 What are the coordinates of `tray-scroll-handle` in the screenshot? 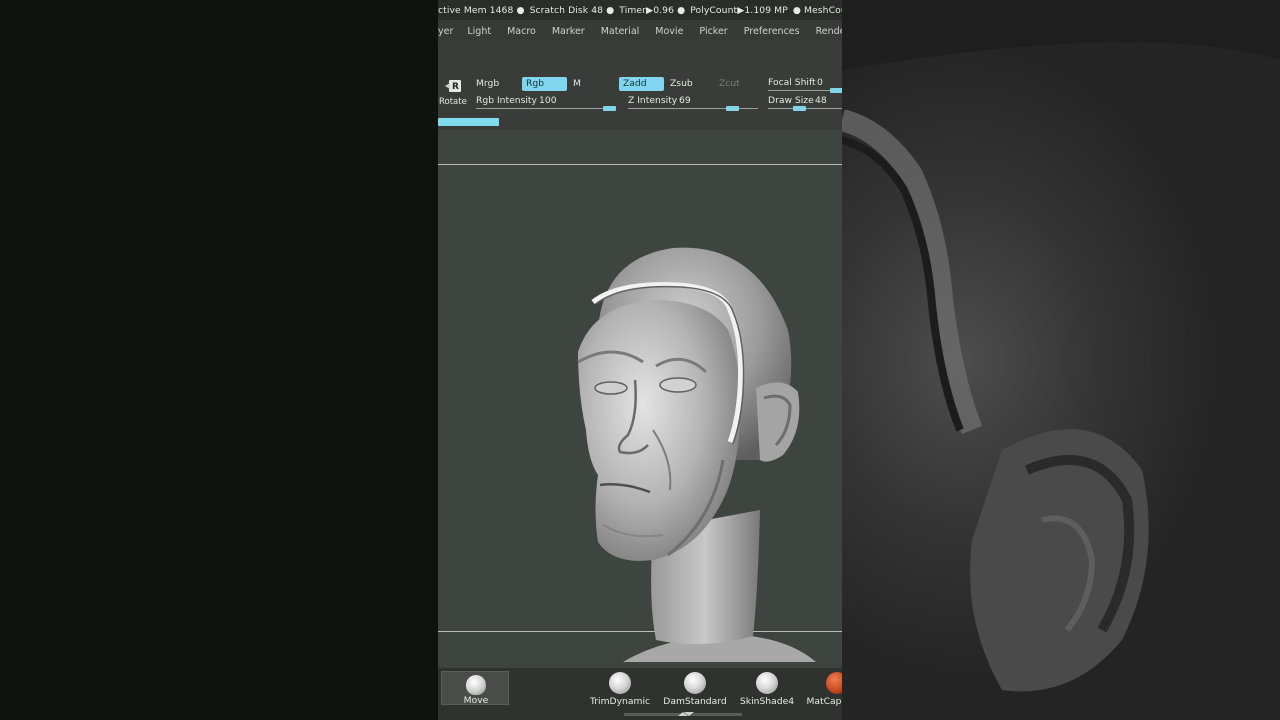 It's located at (683, 714).